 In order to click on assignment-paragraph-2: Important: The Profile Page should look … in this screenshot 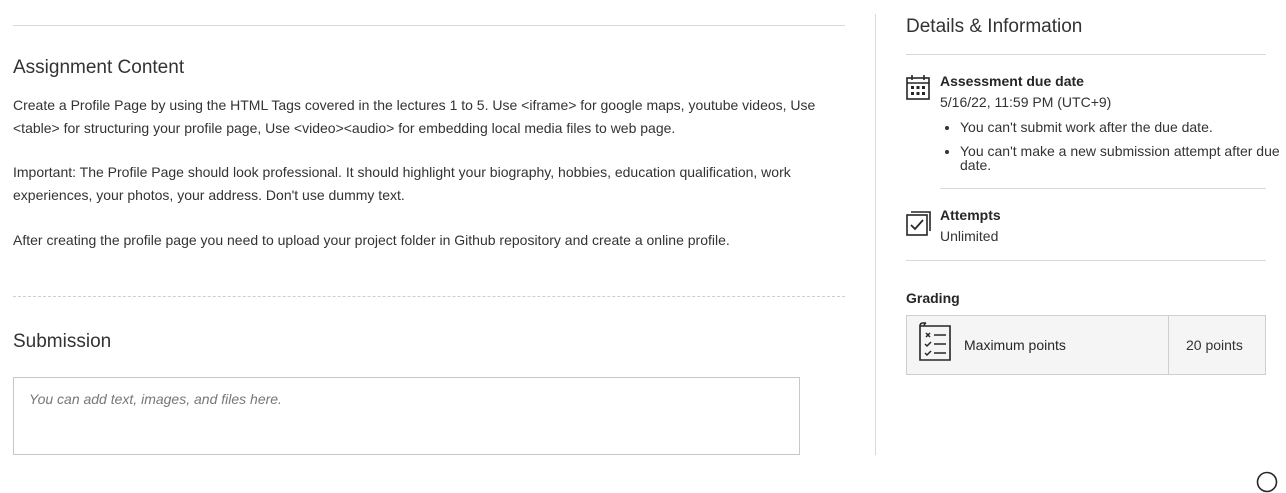, I will do `click(402, 183)`.